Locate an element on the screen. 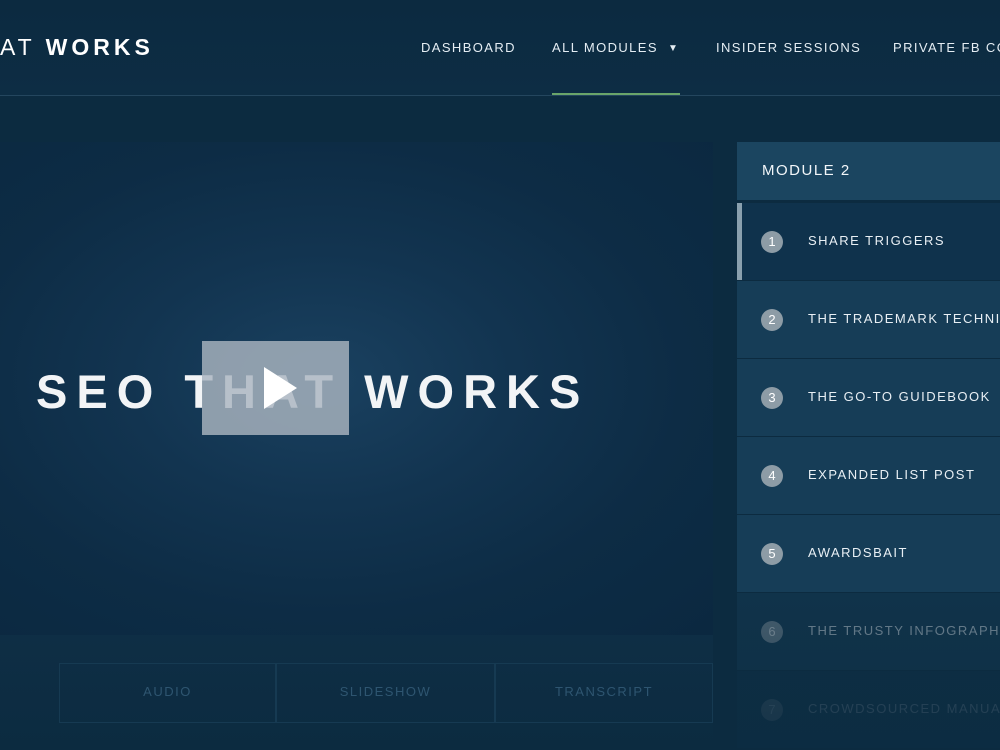 The image size is (1000, 750). play-icon is located at coordinates (280, 388).